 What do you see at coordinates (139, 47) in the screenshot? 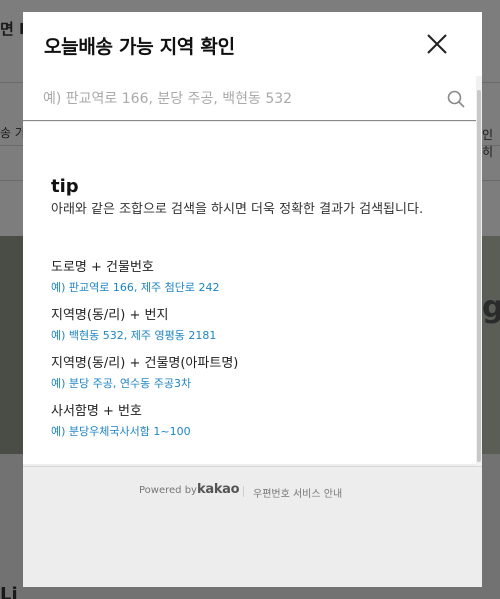
I see `modal-title: 오늘배송 가능 지역 확인` at bounding box center [139, 47].